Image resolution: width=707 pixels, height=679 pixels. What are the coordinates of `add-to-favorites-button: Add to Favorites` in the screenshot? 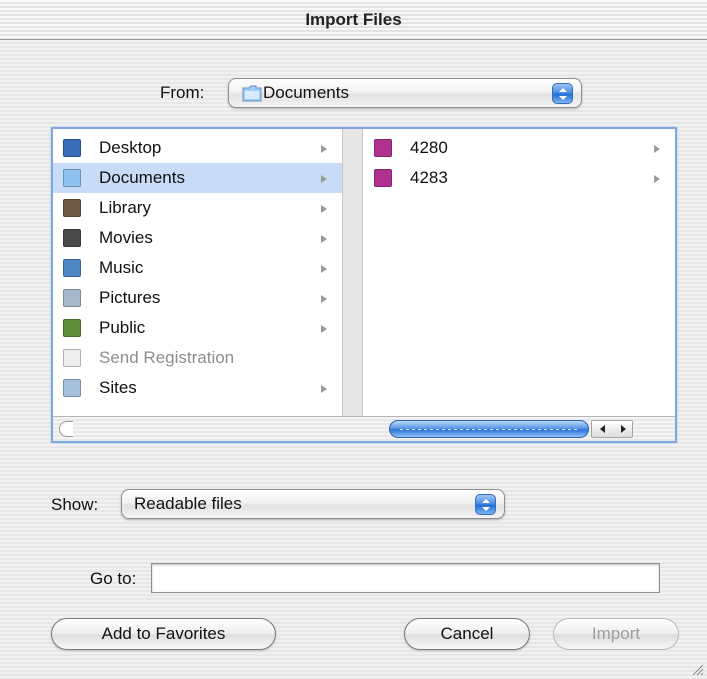 It's located at (163, 634).